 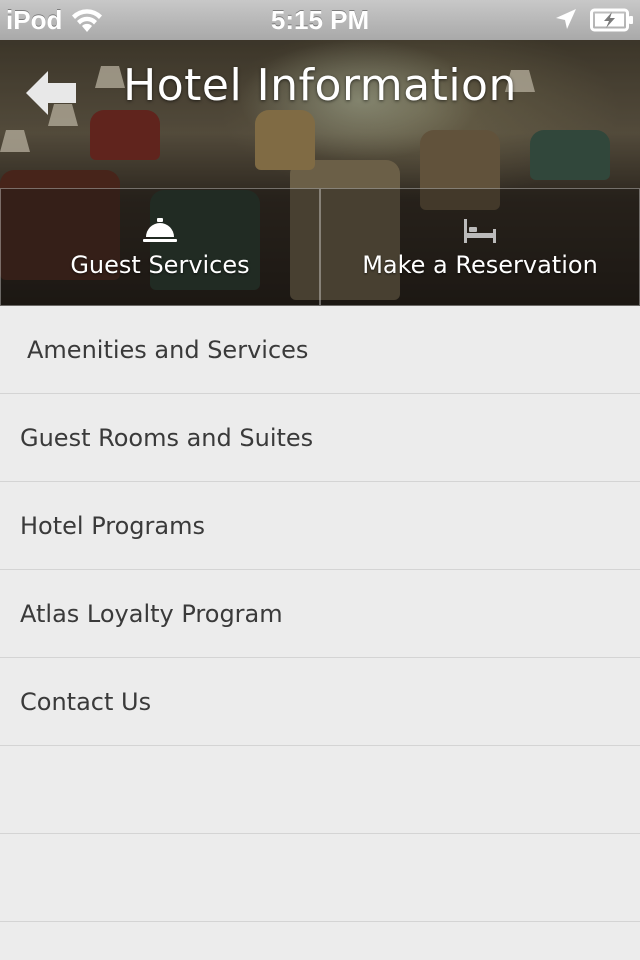 I want to click on bed-icon, so click(x=480, y=231).